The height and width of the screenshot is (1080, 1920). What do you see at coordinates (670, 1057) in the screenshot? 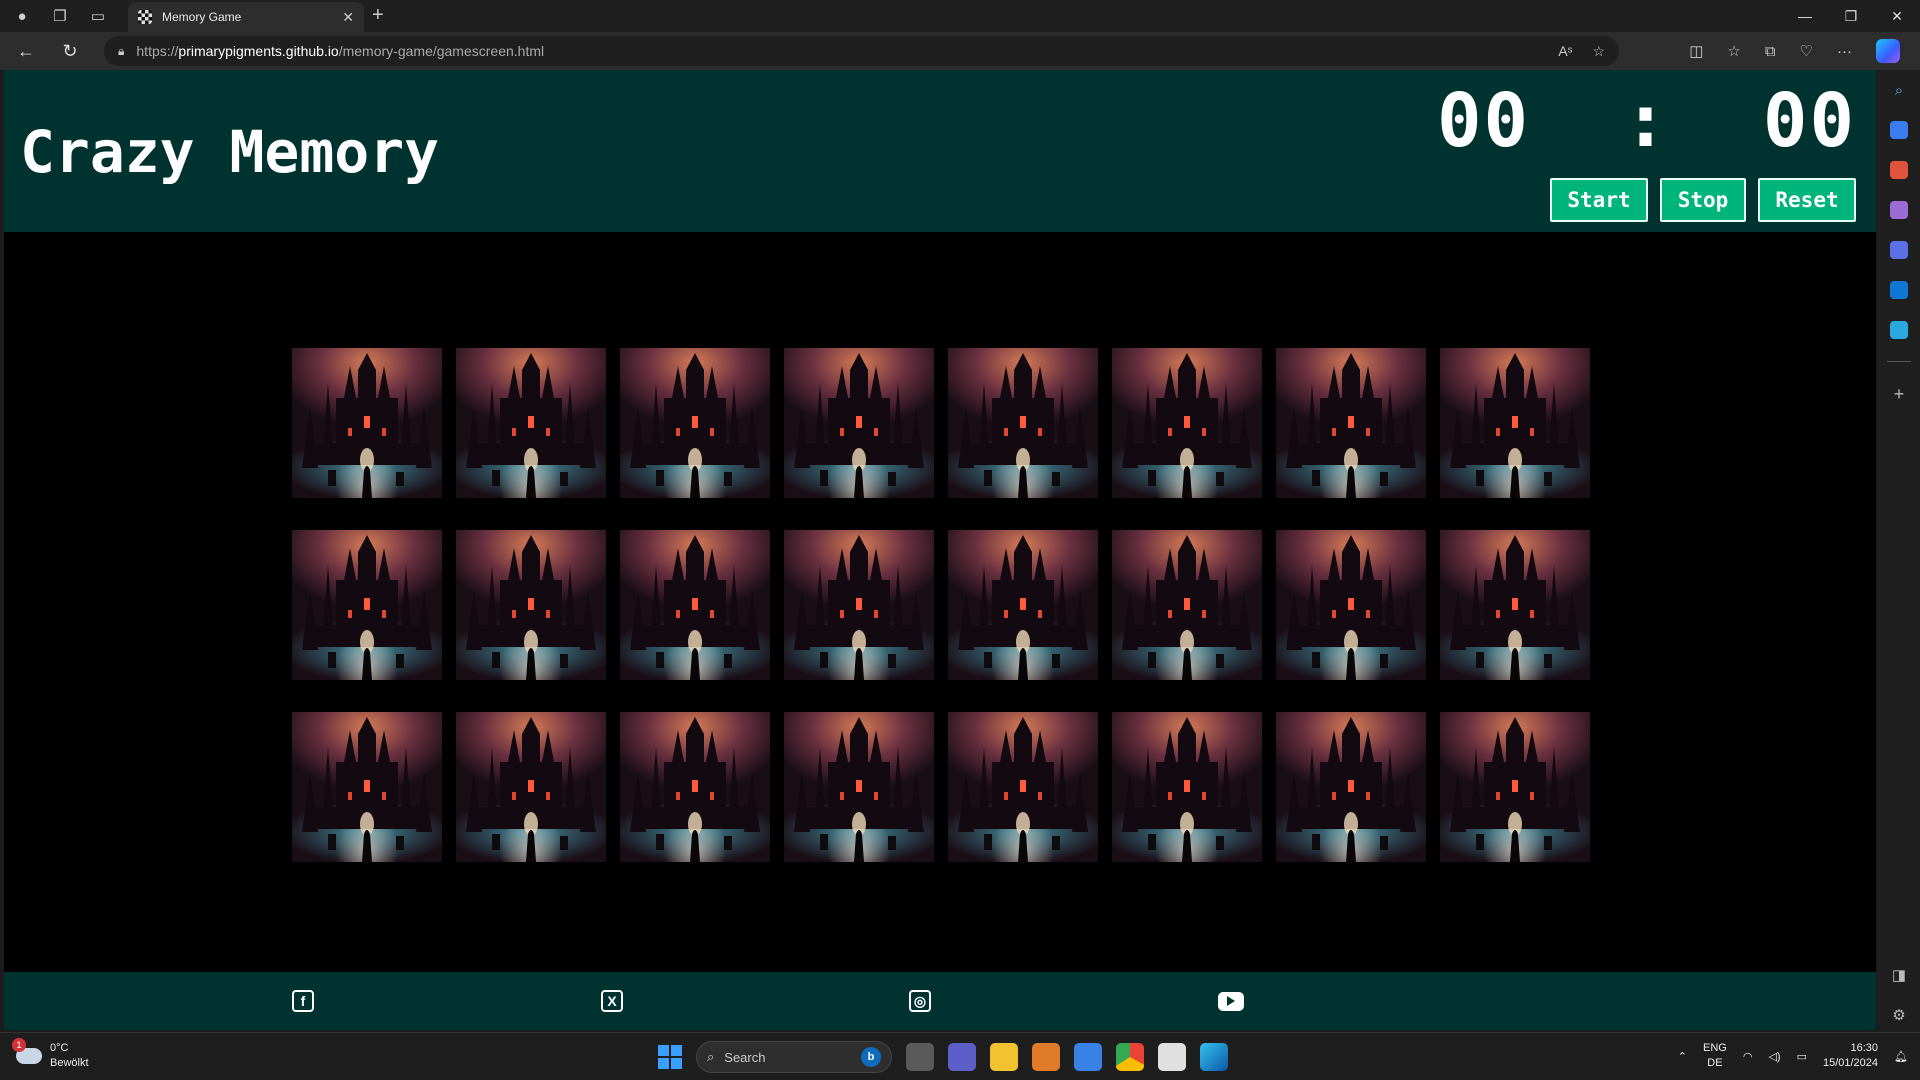
I see `windows-start-icon` at bounding box center [670, 1057].